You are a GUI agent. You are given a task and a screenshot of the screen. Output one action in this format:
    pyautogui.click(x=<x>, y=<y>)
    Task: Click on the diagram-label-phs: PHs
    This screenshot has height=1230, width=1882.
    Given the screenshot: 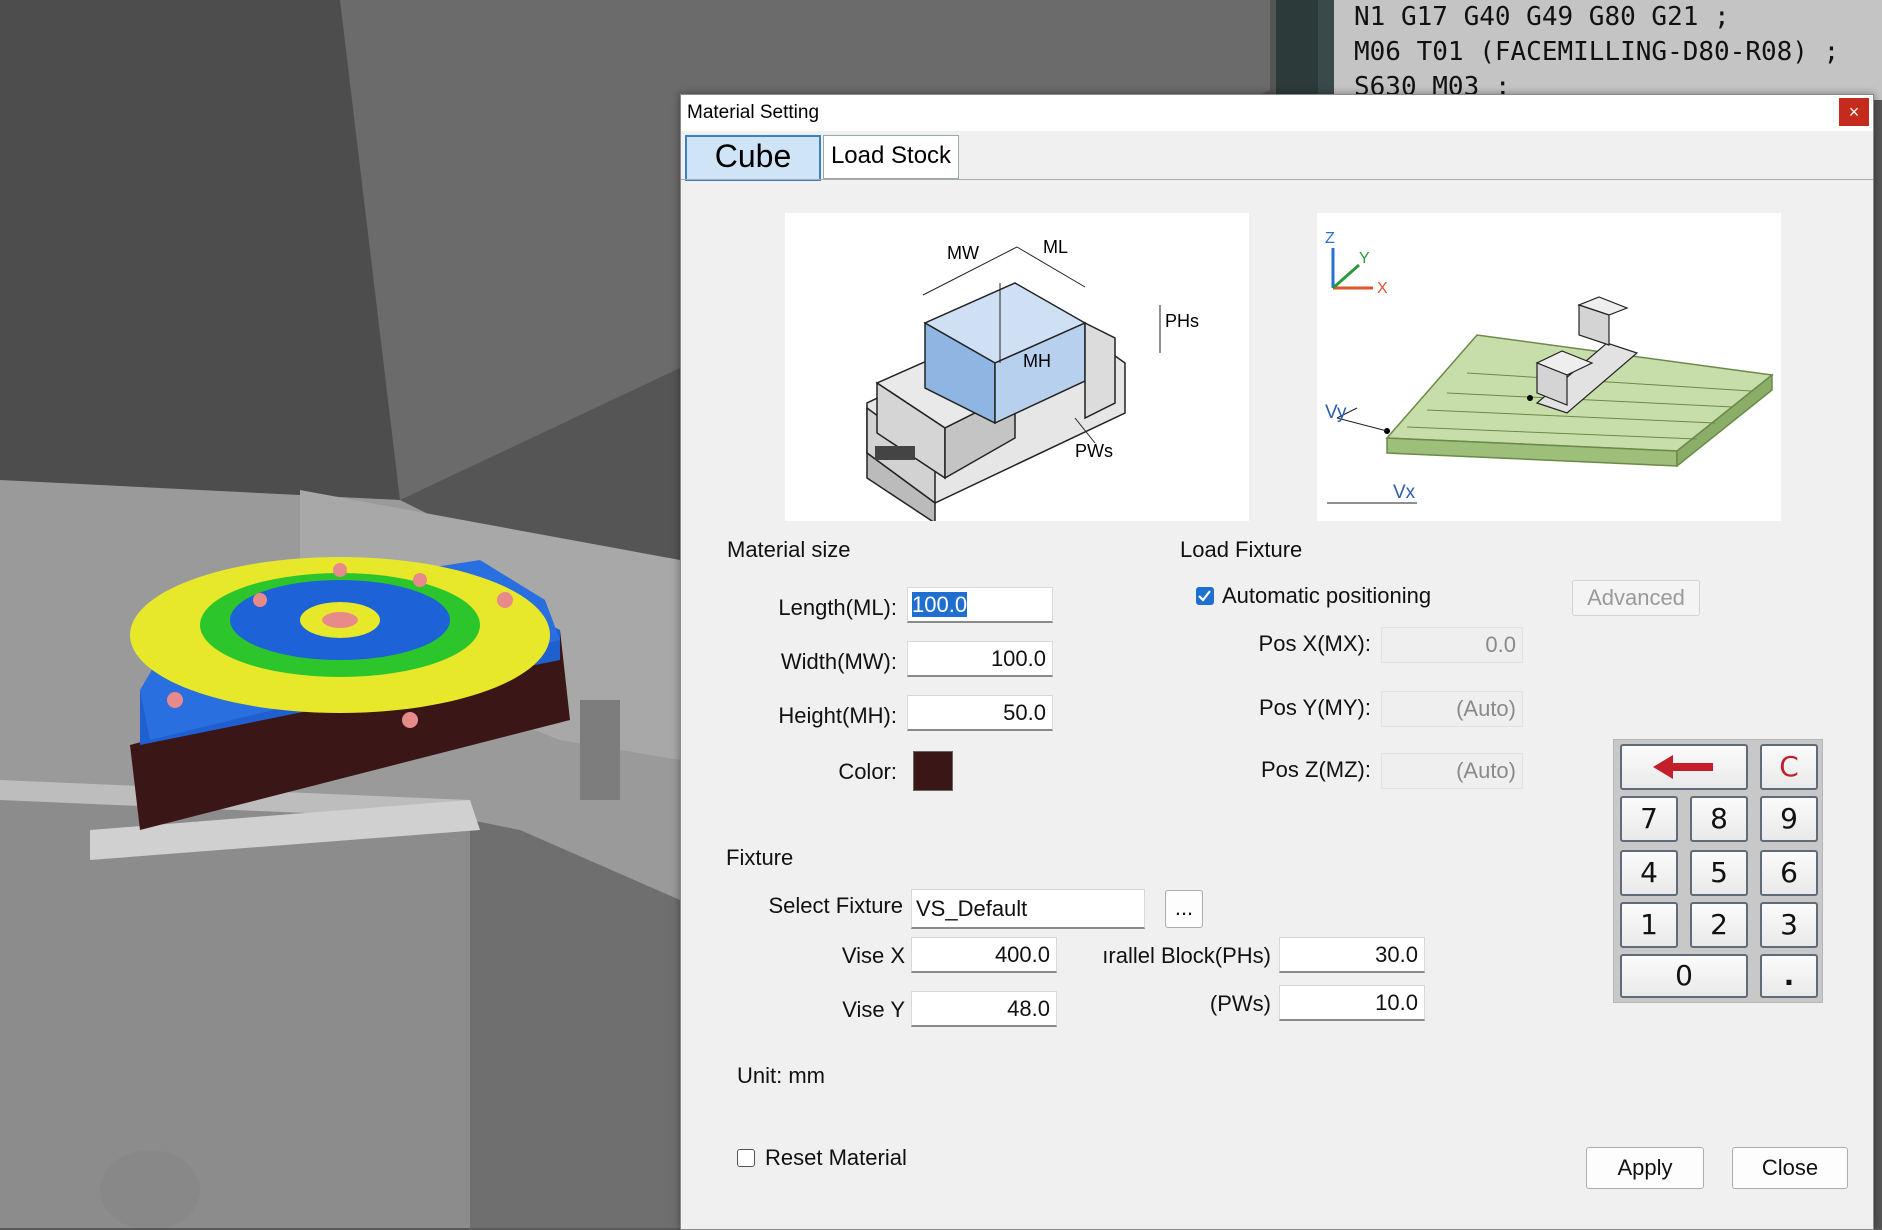 What is the action you would take?
    pyautogui.click(x=1182, y=321)
    